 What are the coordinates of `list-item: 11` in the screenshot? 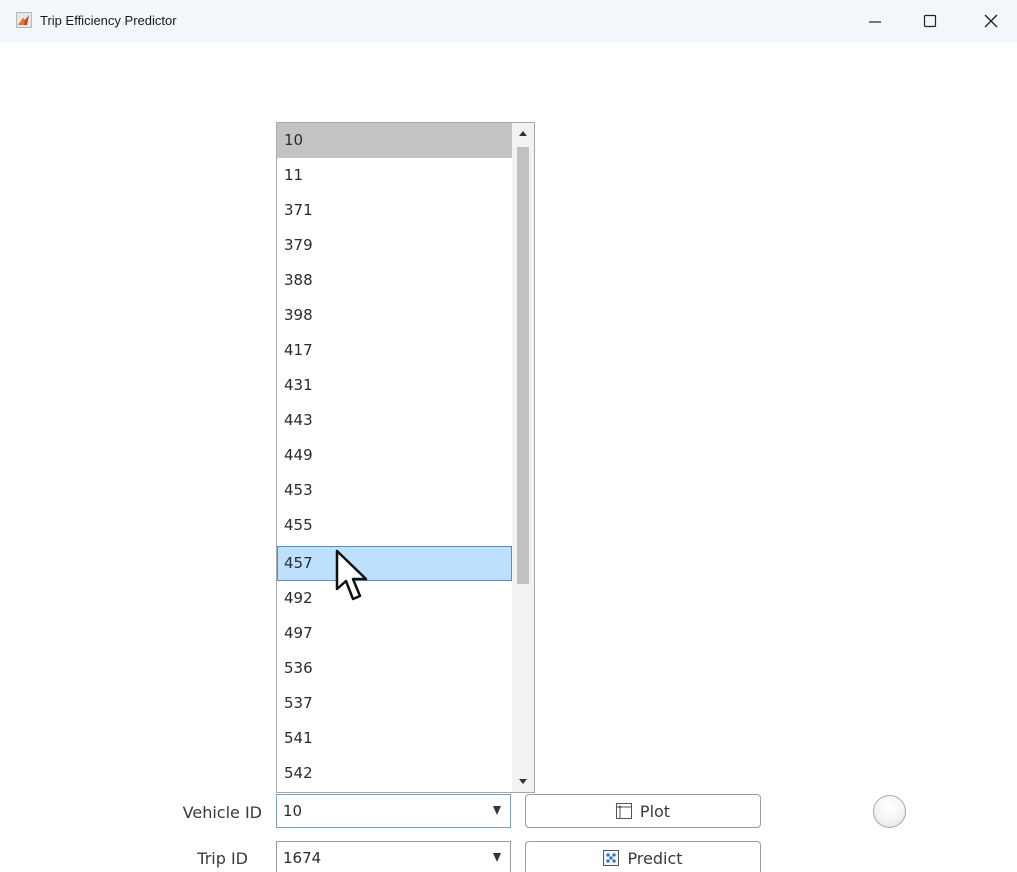 It's located at (394, 175).